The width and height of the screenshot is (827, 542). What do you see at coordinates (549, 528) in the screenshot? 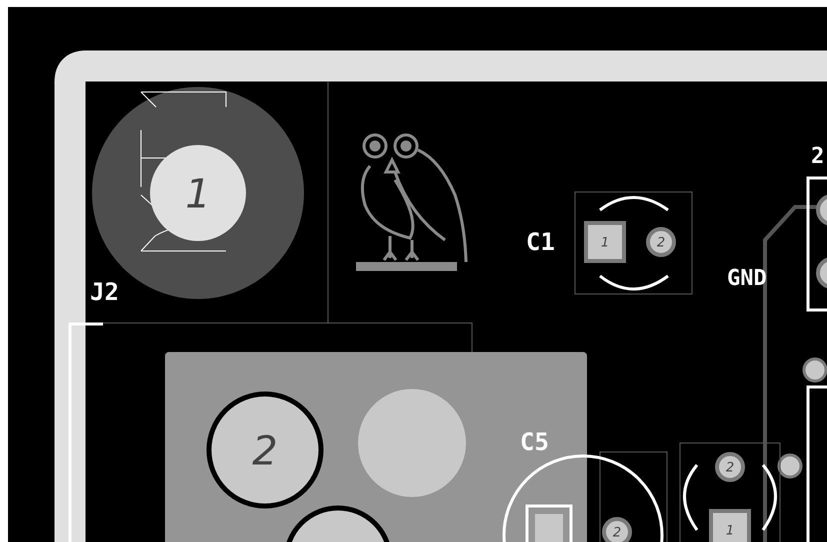
I see `pad` at bounding box center [549, 528].